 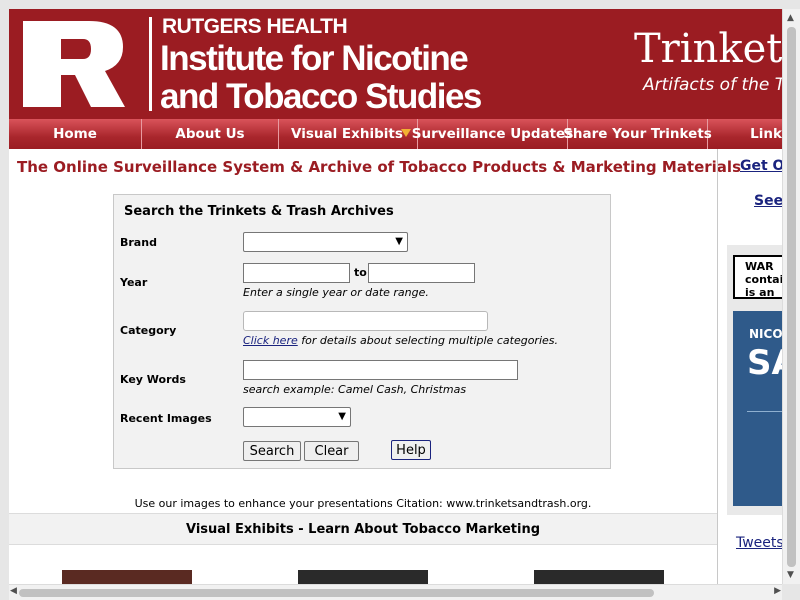 I want to click on ad-product-image: NICO SAT, so click(x=757, y=408).